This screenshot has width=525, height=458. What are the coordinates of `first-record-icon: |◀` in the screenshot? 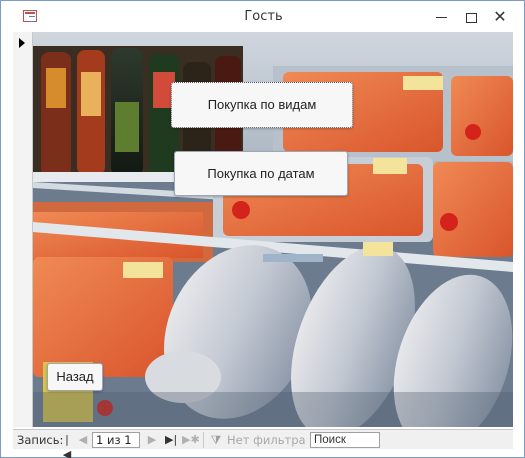 It's located at (67, 445).